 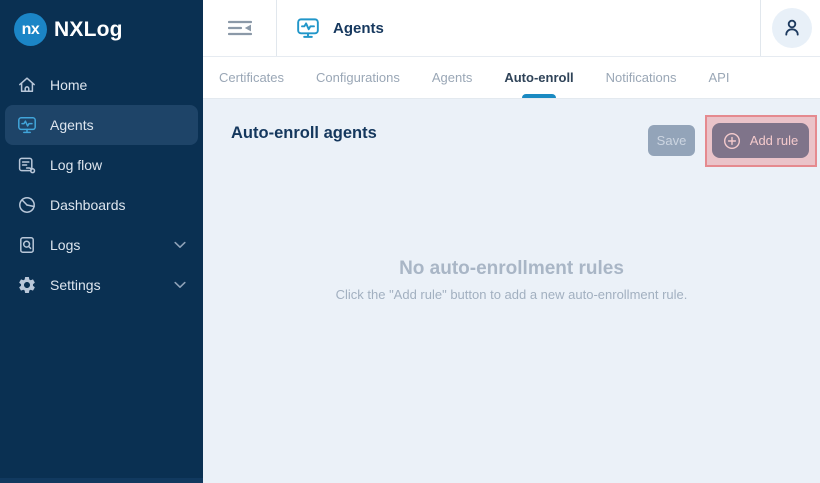 I want to click on sidebar-item-label: Settings, so click(x=75, y=285).